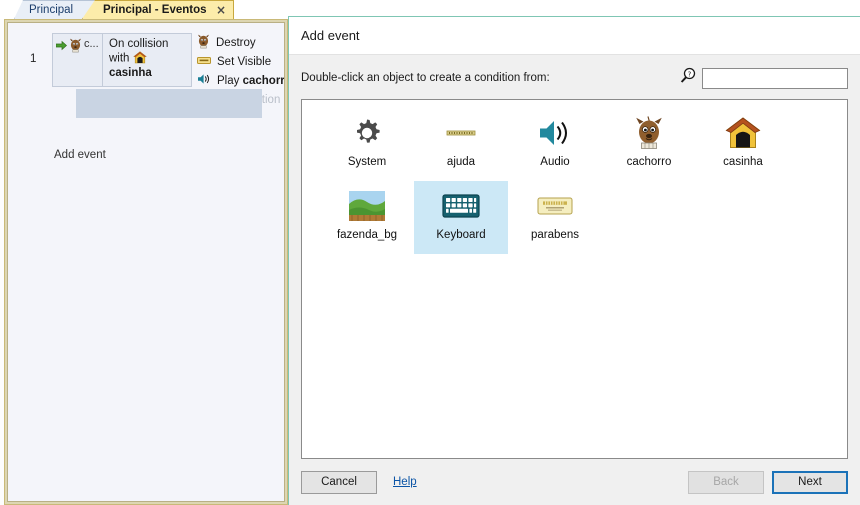  Describe the element at coordinates (574, 36) in the screenshot. I see `dialog-titlebar: Add event` at that location.